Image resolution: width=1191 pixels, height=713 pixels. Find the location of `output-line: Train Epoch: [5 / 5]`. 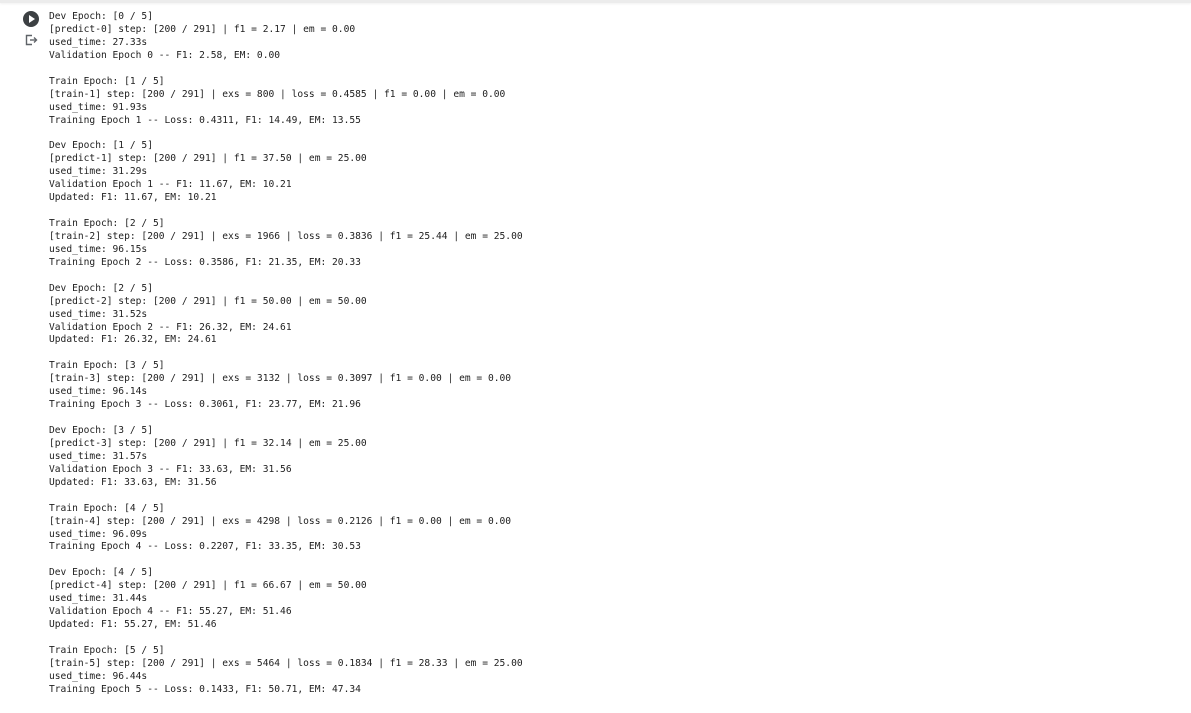

output-line: Train Epoch: [5 / 5] is located at coordinates (107, 650).